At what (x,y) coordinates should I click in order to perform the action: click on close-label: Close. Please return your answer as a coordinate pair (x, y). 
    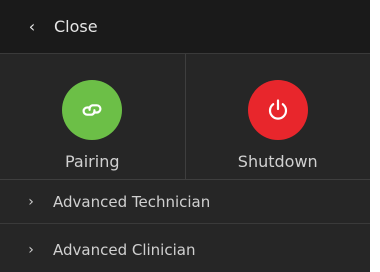
    Looking at the image, I should click on (76, 26).